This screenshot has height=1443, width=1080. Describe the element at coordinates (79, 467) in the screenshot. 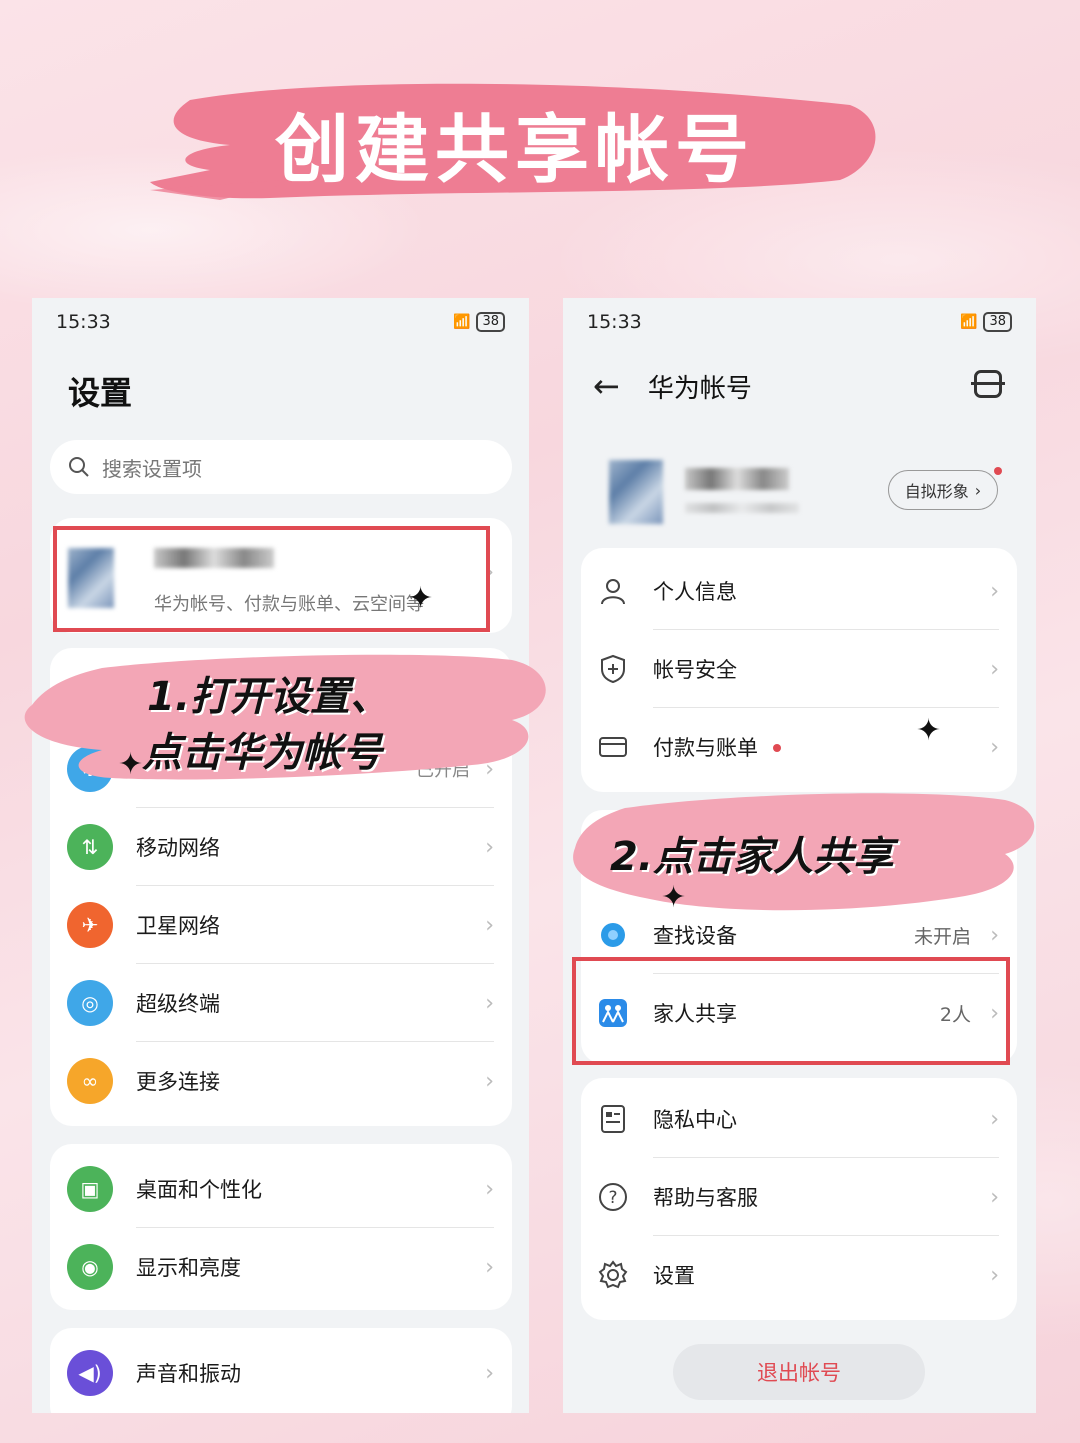

I see `search-icon` at that location.